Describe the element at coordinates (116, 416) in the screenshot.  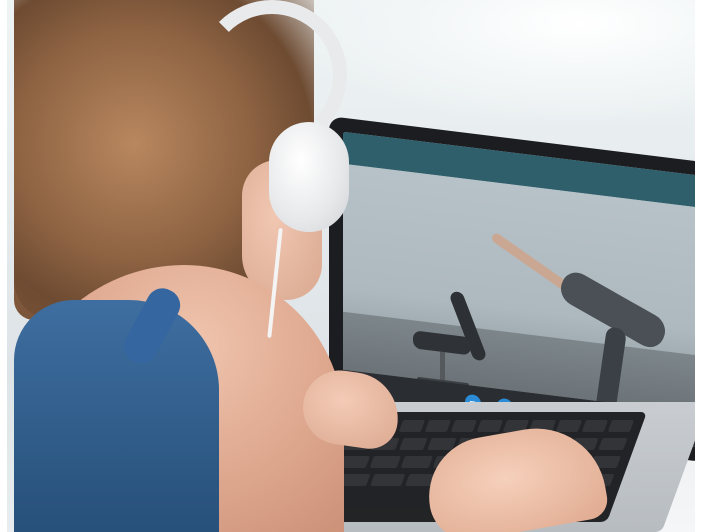
I see `blue-tank-top` at that location.